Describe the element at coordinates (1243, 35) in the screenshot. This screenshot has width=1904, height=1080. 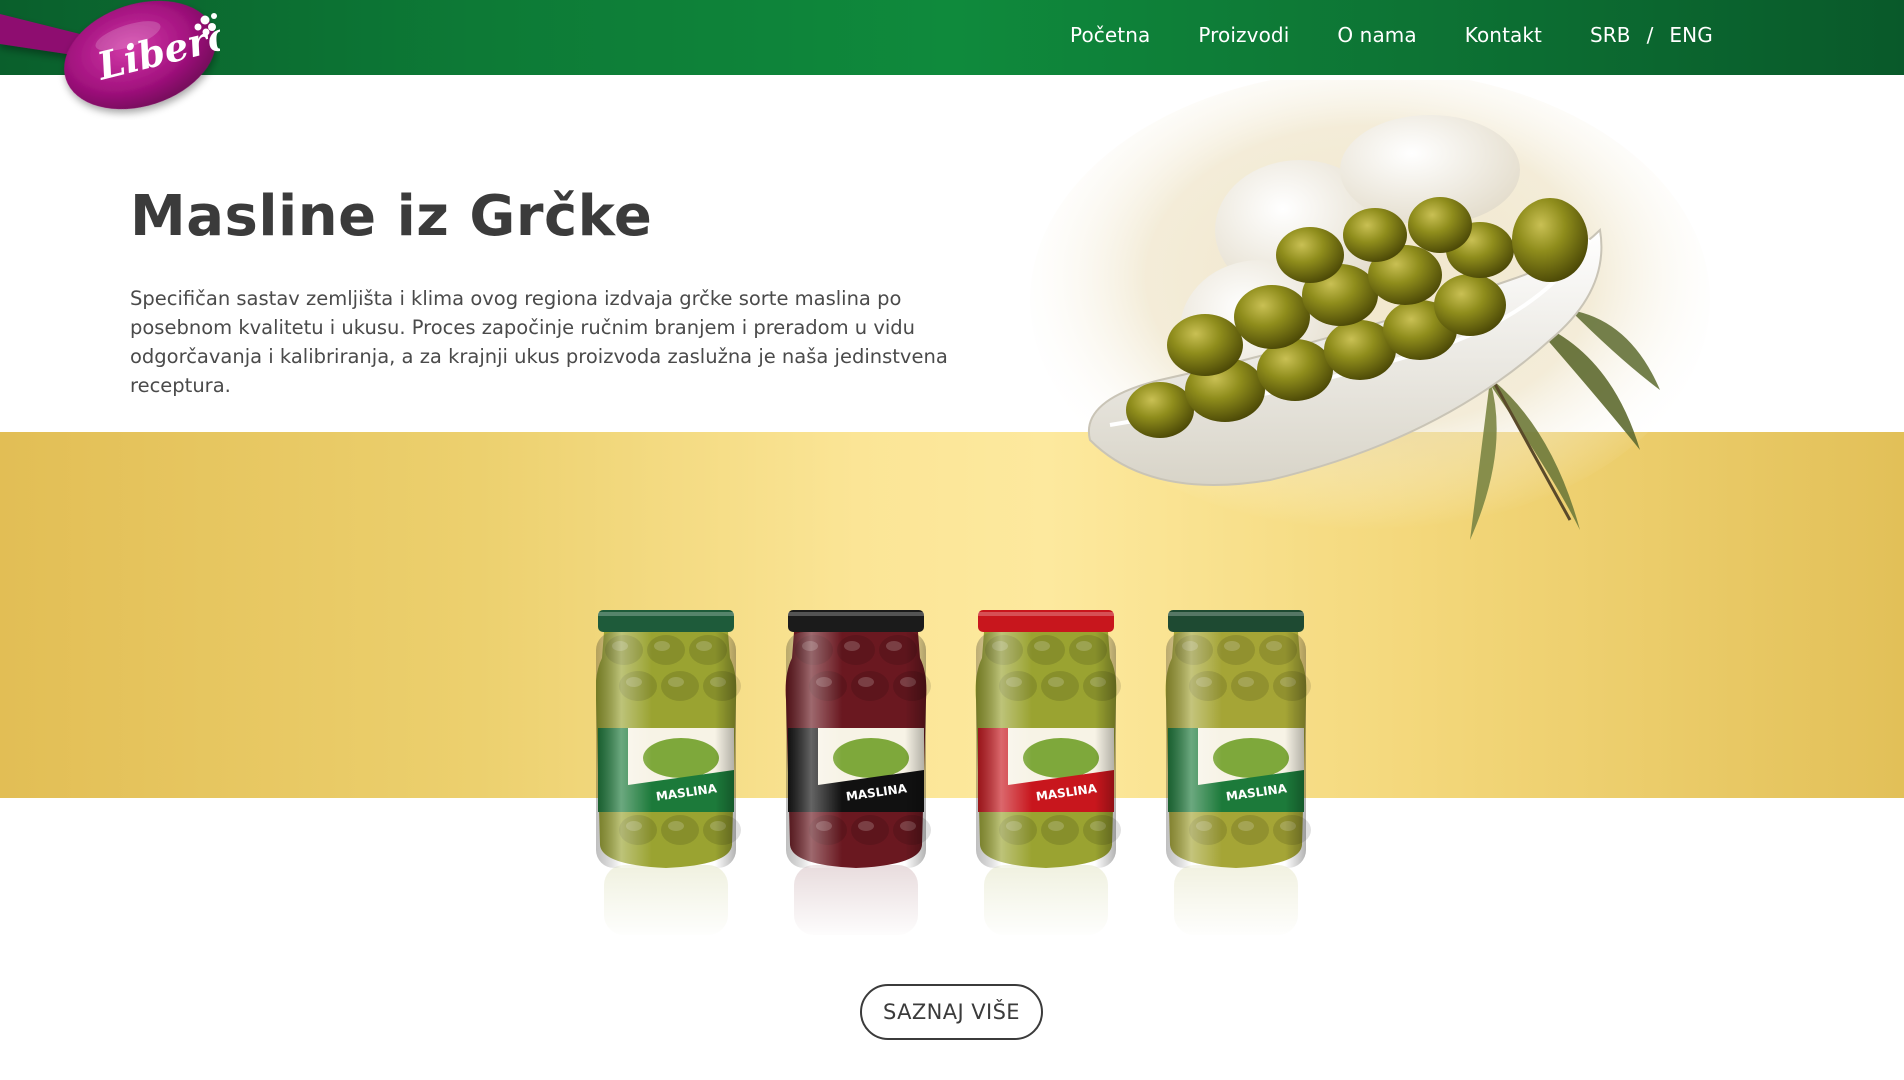
I see `nav-item-proizvodi: Proizvodi` at that location.